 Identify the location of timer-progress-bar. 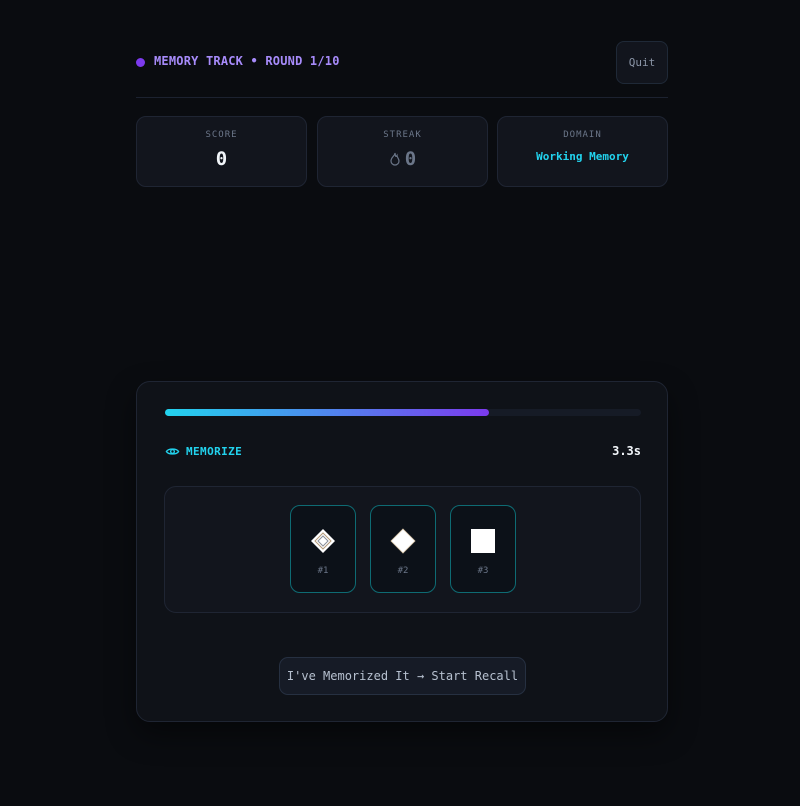
(403, 412).